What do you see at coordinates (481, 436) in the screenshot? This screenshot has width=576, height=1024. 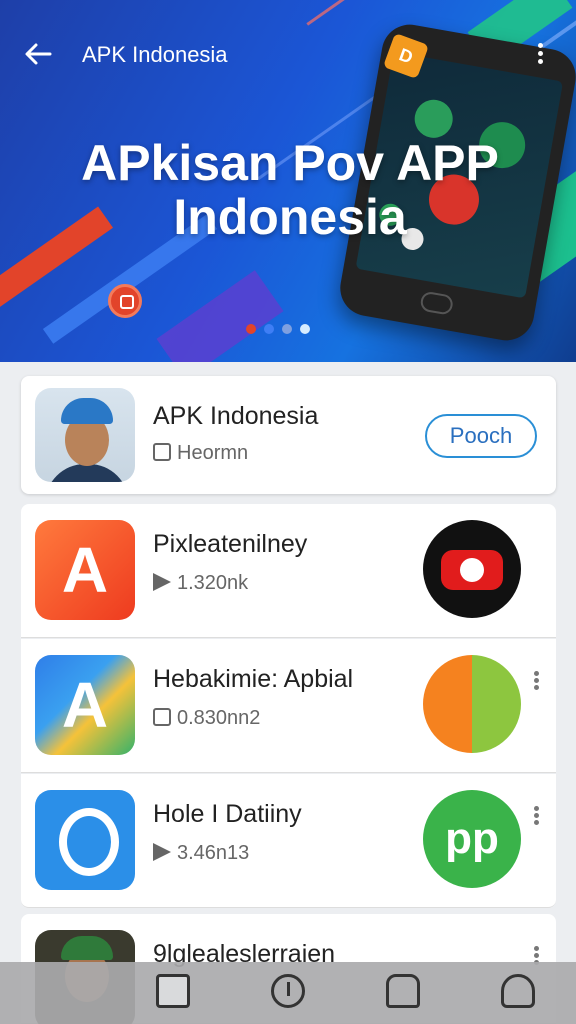 I see `install-button: Pooch` at bounding box center [481, 436].